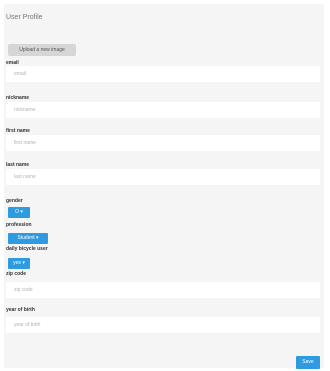 The image size is (330, 371). Describe the element at coordinates (163, 74) in the screenshot. I see `email-field: email` at that location.